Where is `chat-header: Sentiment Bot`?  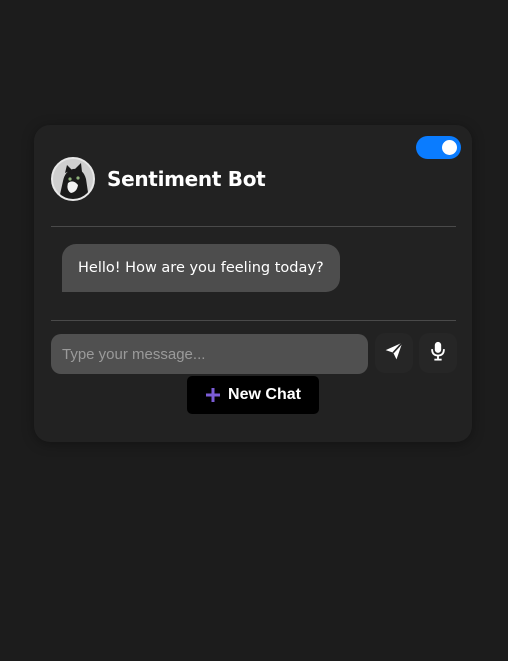 chat-header: Sentiment Bot is located at coordinates (158, 179).